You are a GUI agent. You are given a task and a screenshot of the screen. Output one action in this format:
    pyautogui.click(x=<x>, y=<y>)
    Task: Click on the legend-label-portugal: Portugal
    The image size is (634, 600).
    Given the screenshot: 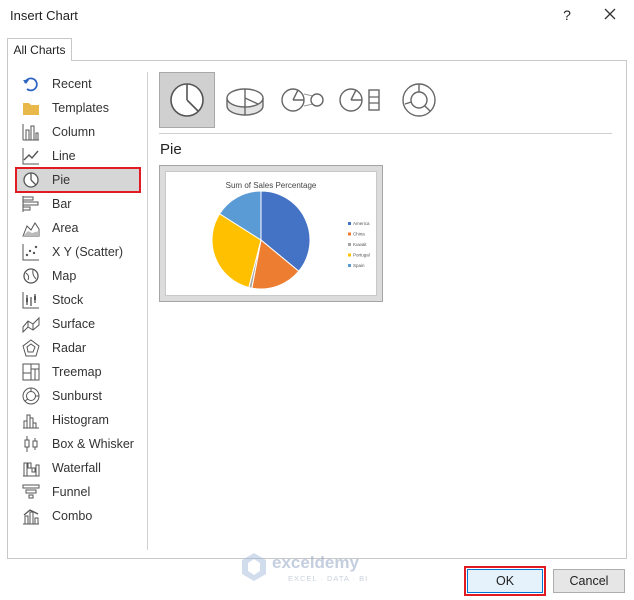 What is the action you would take?
    pyautogui.click(x=361, y=255)
    